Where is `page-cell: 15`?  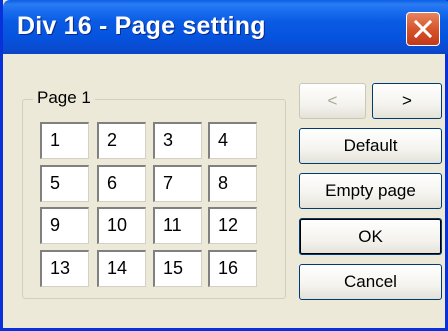
page-cell: 15 is located at coordinates (177, 268).